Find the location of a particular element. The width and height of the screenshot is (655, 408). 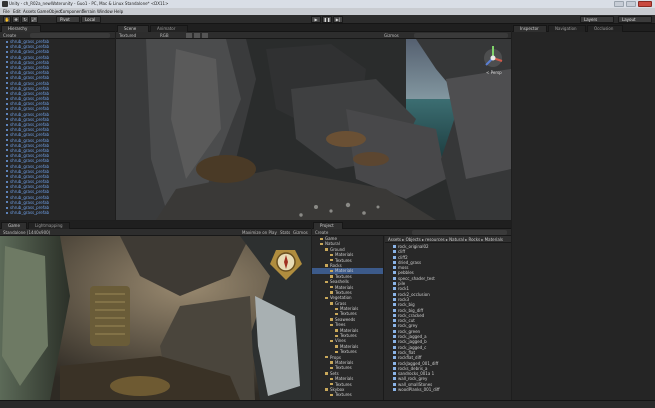

hand-icon: ✋ is located at coordinates (7, 19).